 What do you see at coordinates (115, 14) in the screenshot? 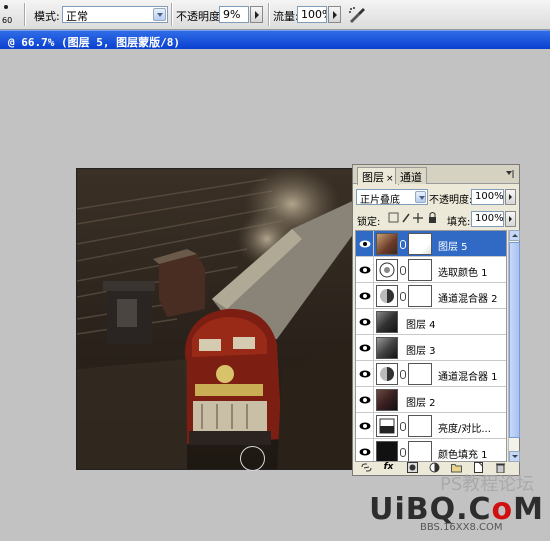
I see `mode-select: 正常` at bounding box center [115, 14].